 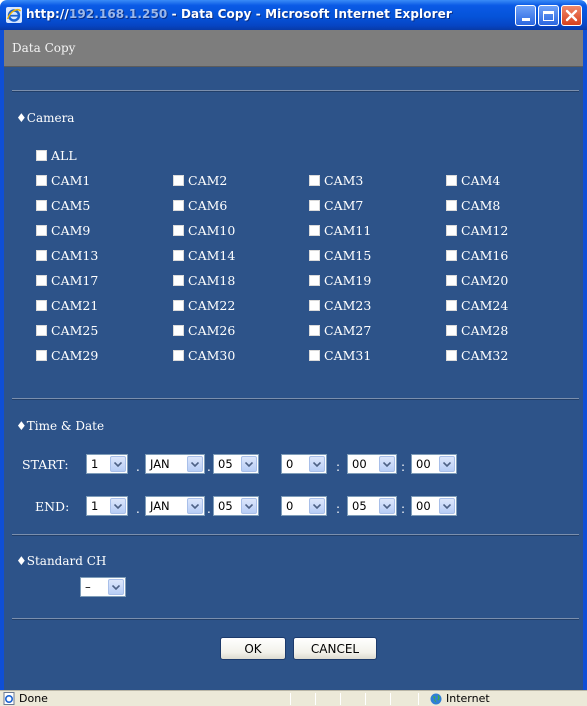 I want to click on camera-label: CAM14, so click(x=212, y=255).